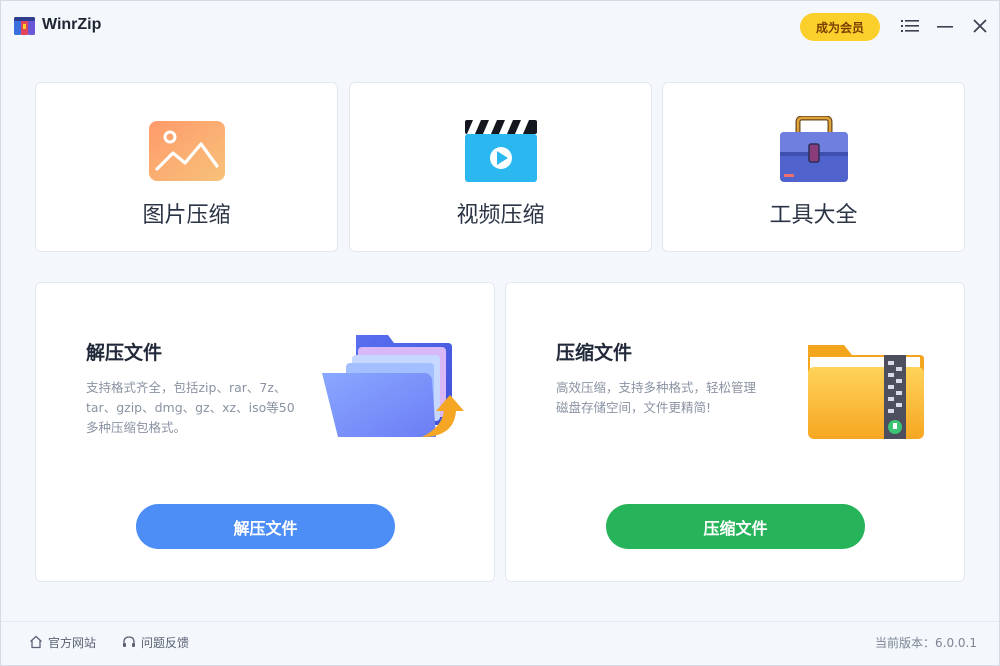 Image resolution: width=1000 pixels, height=666 pixels. I want to click on image-compress-card: 图片压缩, so click(186, 167).